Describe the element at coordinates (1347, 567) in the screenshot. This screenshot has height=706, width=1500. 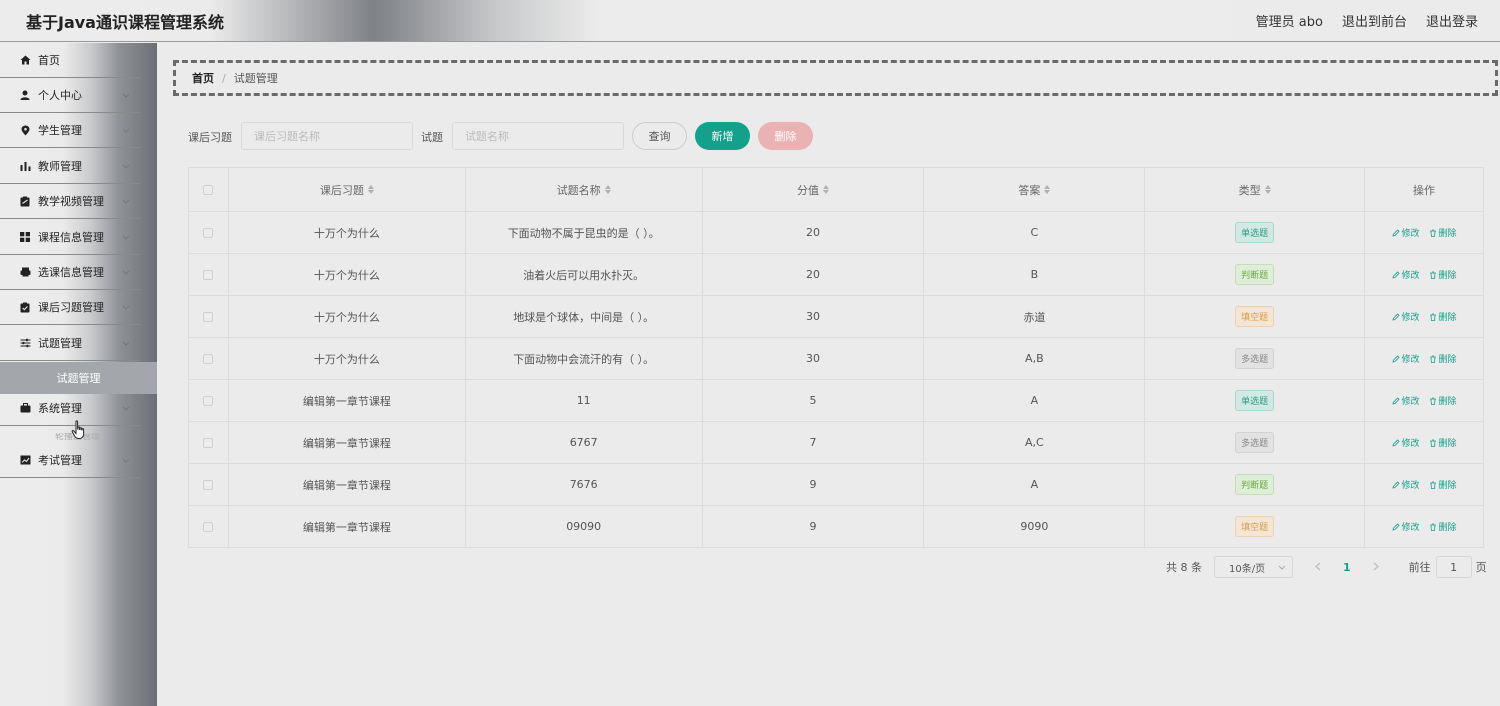
I see `page-number-current: 1` at that location.